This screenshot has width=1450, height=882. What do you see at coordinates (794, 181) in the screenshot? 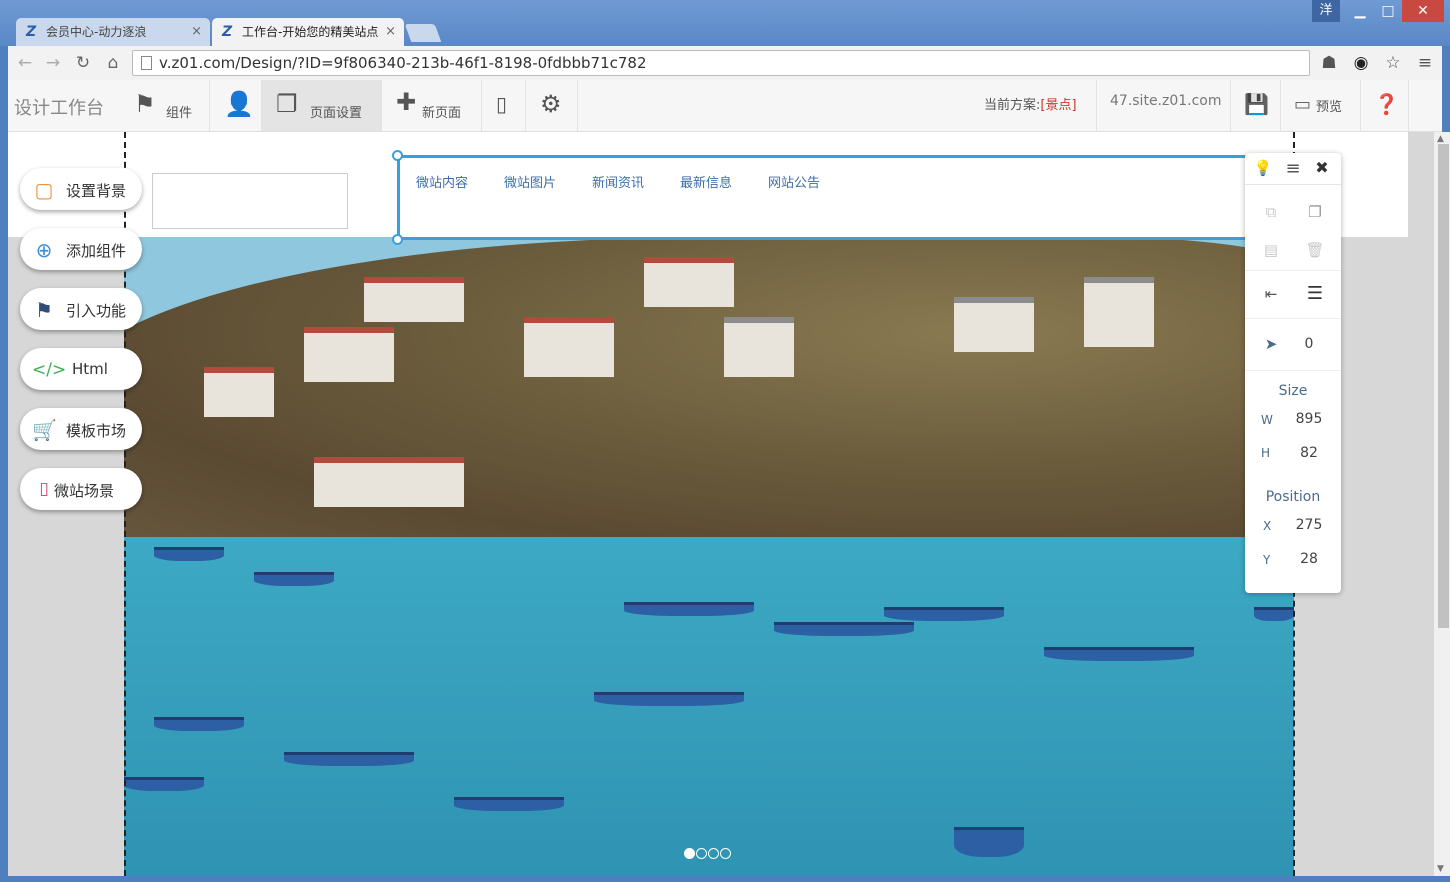
I see `nav-item-notice: 网站公告` at bounding box center [794, 181].